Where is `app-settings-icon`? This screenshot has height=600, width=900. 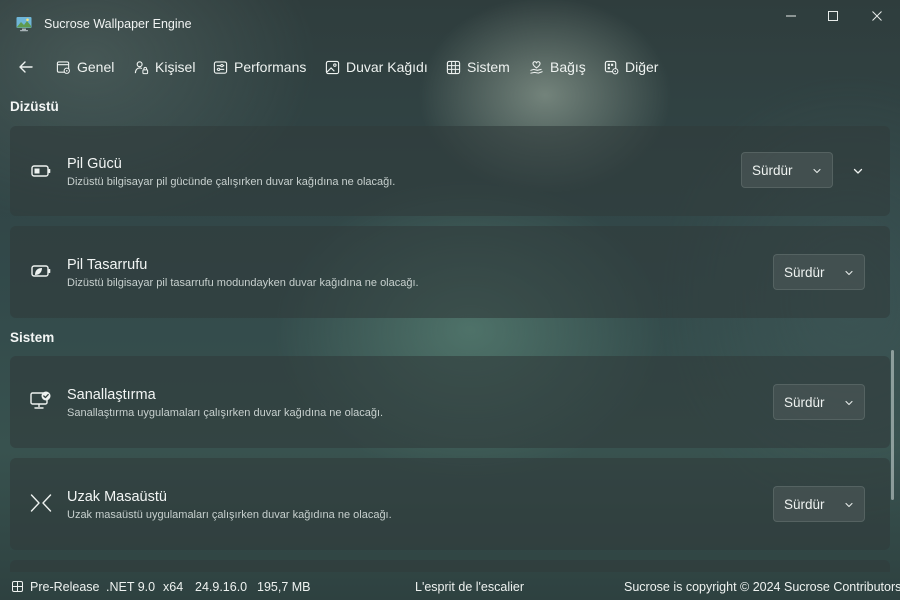
app-settings-icon is located at coordinates (611, 67).